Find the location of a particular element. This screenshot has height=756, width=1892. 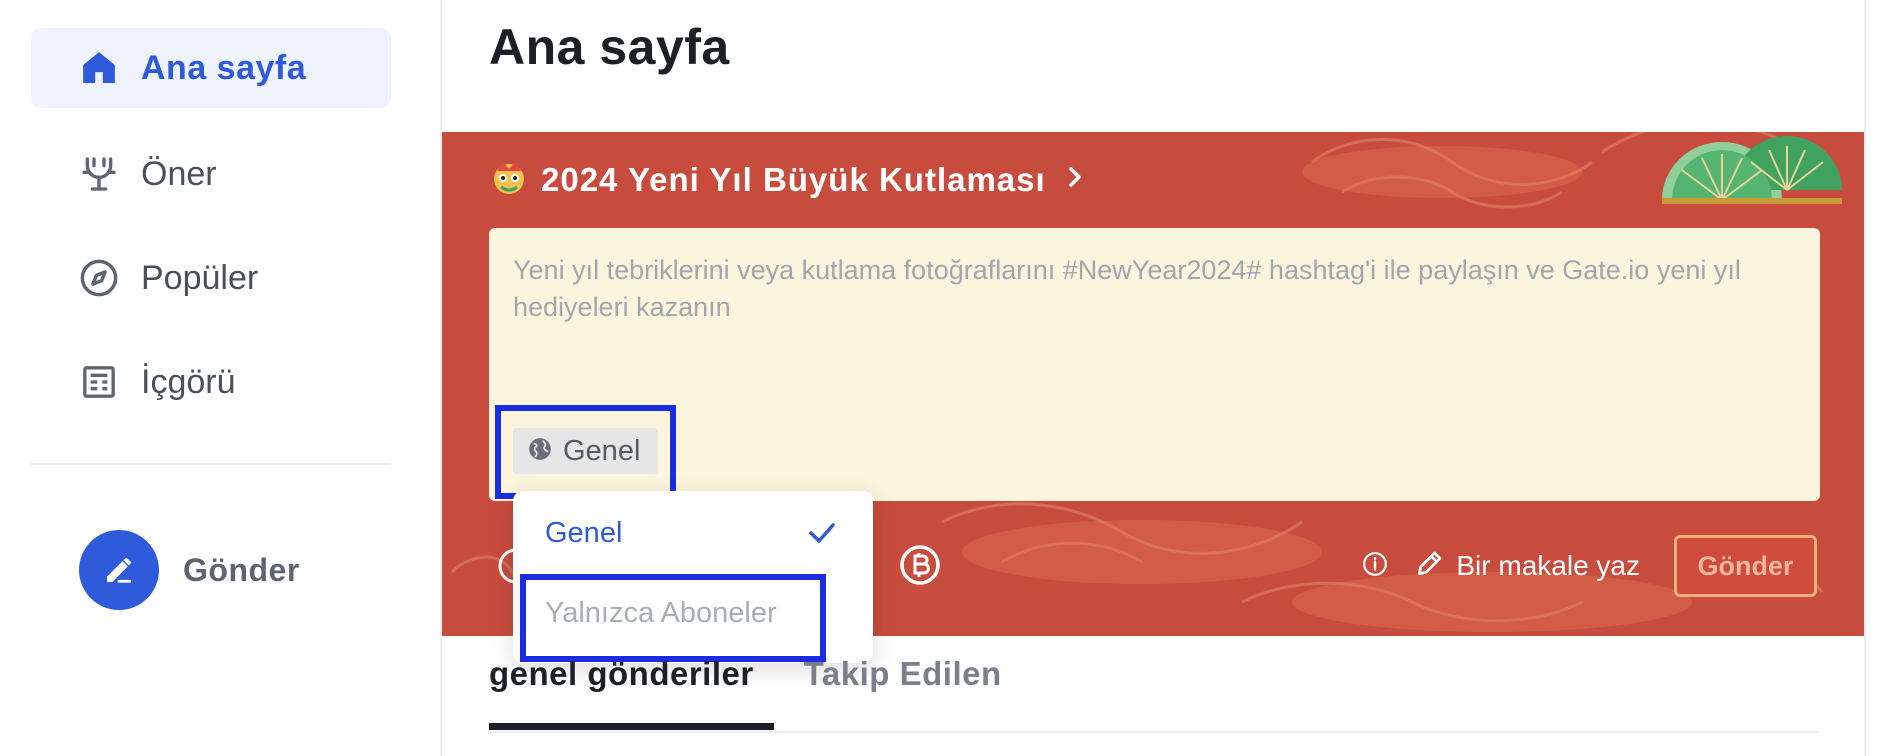

tab-following: Takip Edilen is located at coordinates (903, 674).